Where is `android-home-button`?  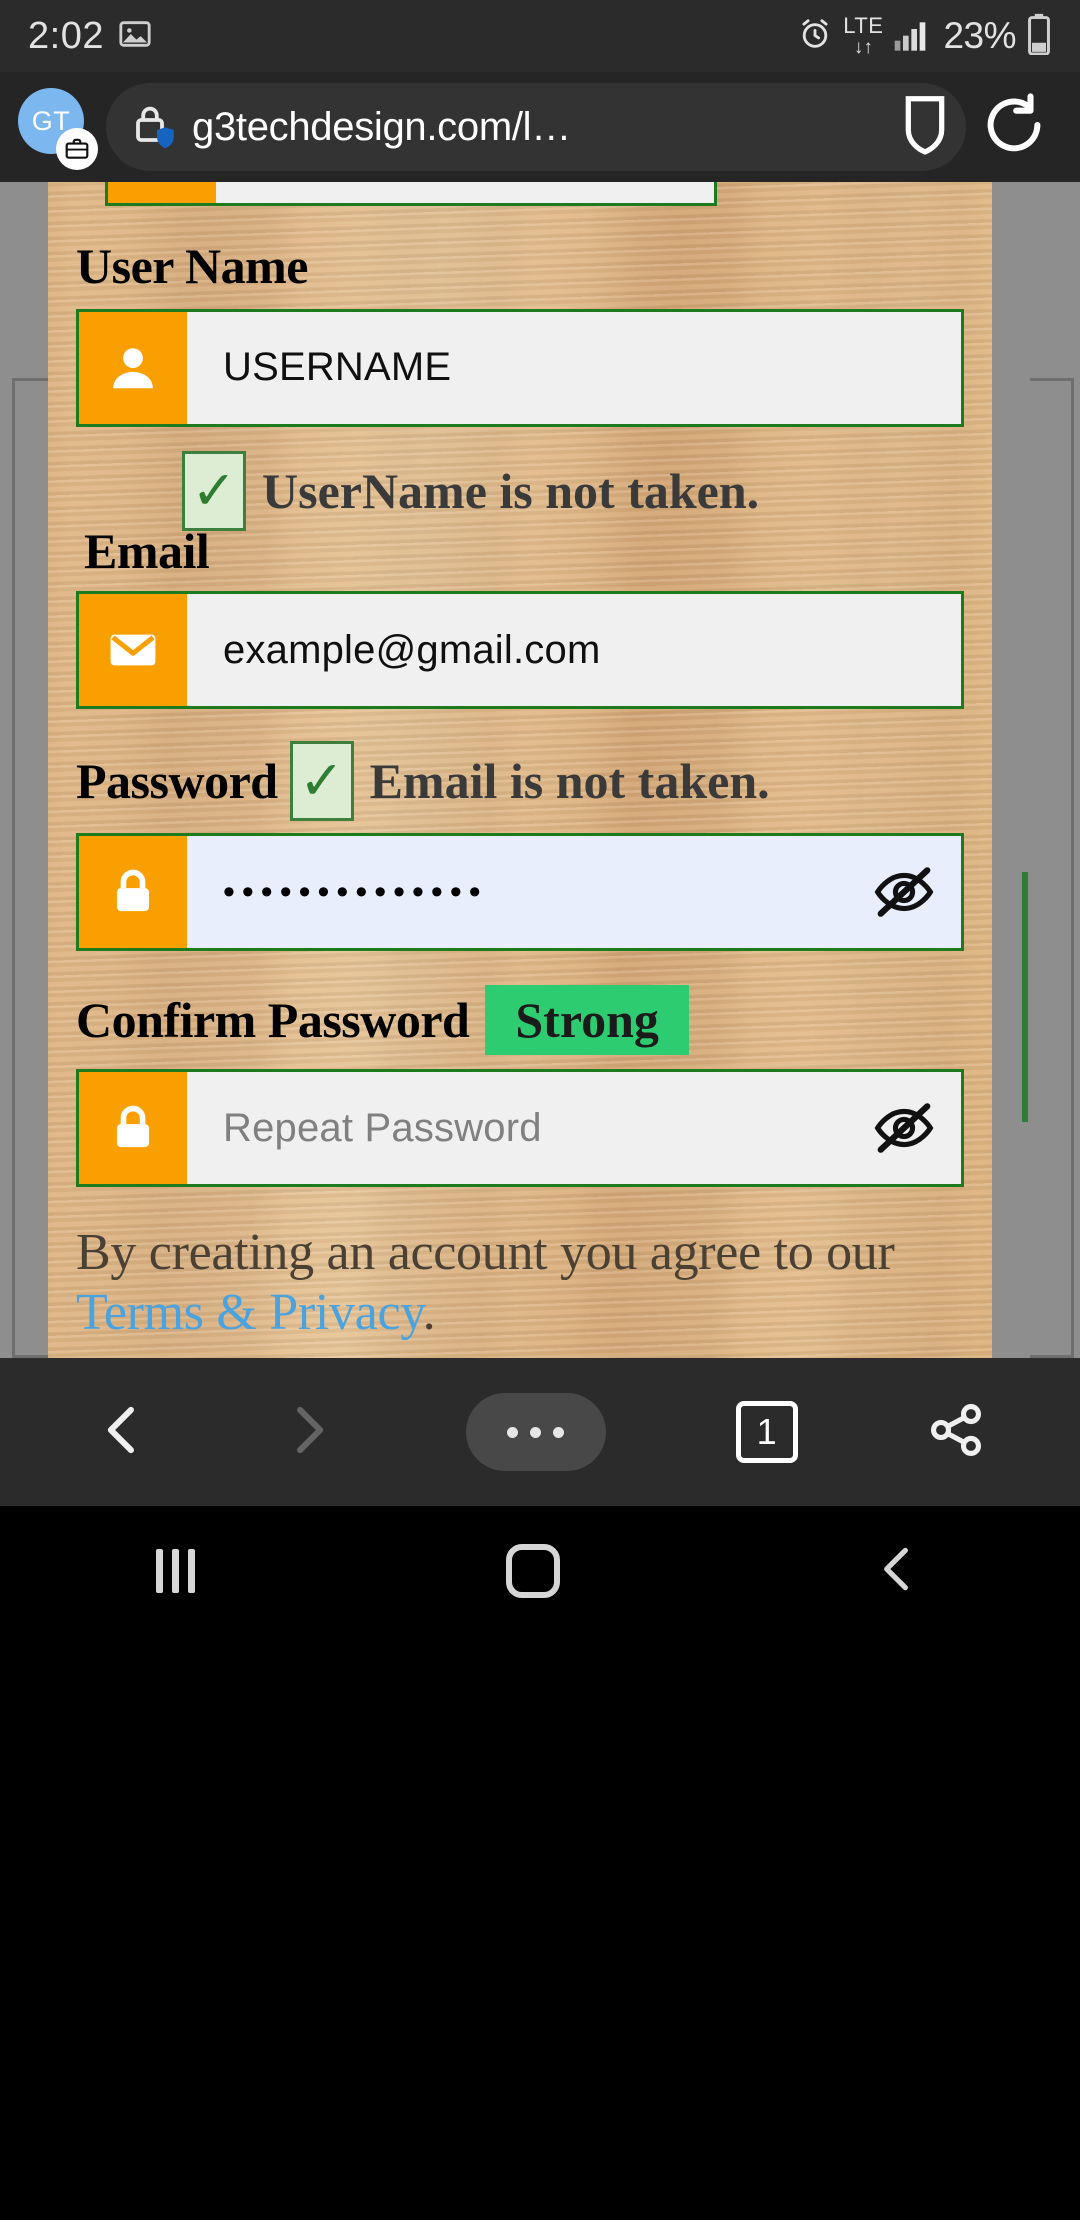 android-home-button is located at coordinates (533, 1571).